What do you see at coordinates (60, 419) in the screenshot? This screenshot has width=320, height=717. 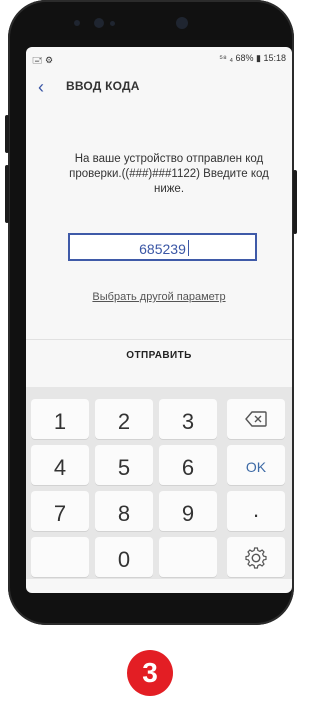 I see `key-1: 1` at bounding box center [60, 419].